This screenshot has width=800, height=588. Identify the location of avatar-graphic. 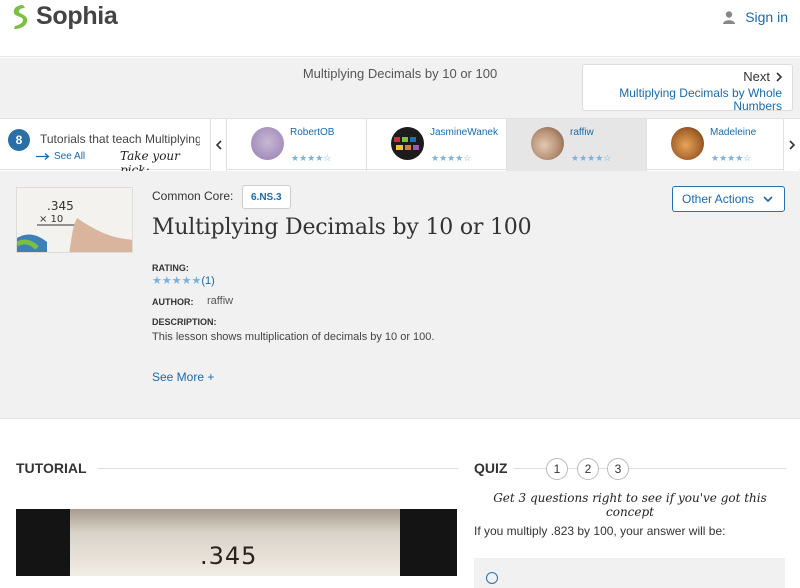
(406, 143).